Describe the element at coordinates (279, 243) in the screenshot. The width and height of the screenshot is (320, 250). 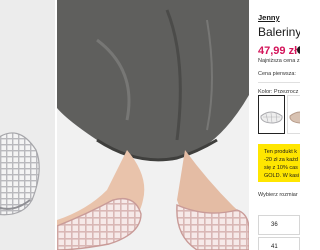
I see `size-option-41: 41` at that location.